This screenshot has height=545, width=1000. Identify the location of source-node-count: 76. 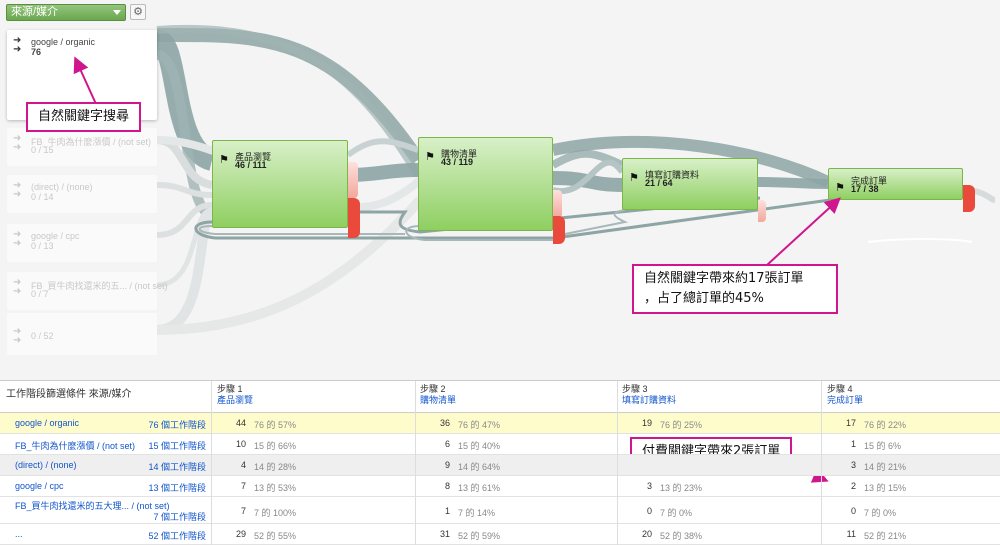
(36, 52).